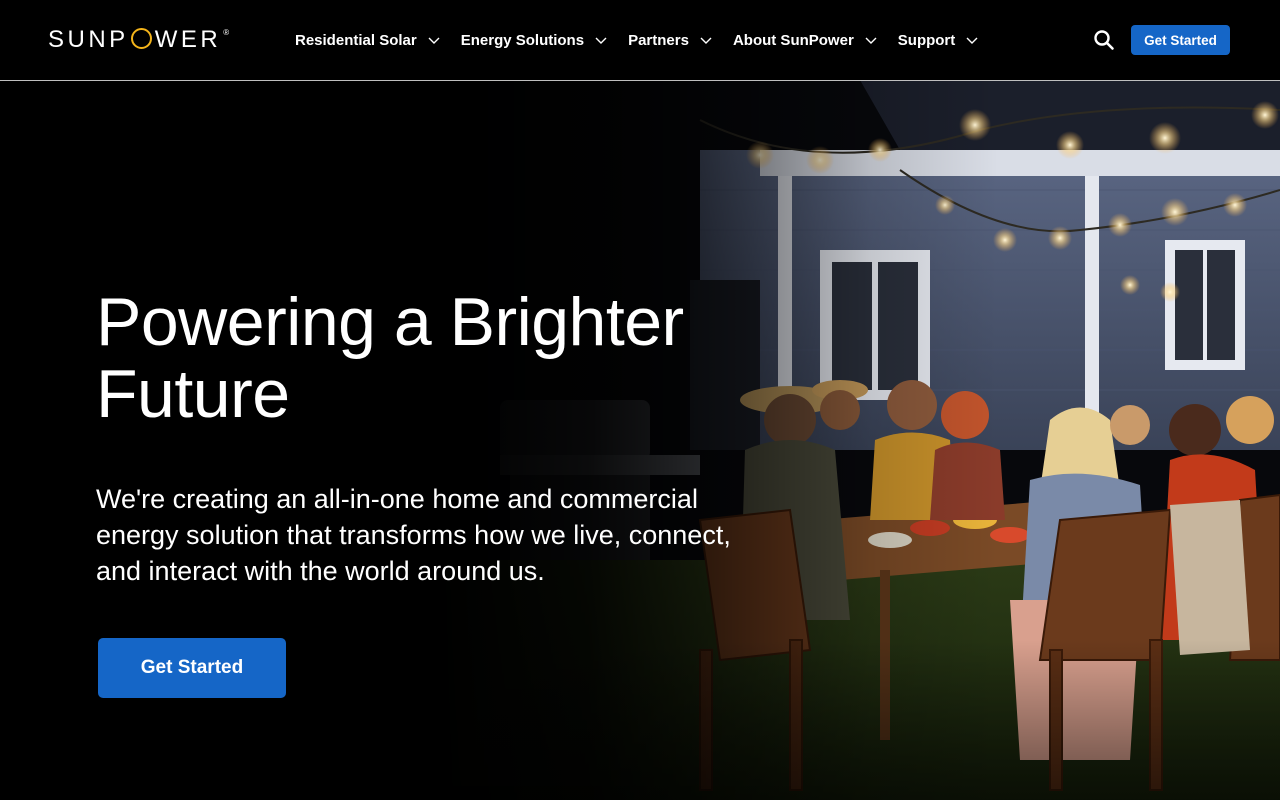 The height and width of the screenshot is (800, 1280). What do you see at coordinates (522, 40) in the screenshot?
I see `nav-item-label: Energy Solutions` at bounding box center [522, 40].